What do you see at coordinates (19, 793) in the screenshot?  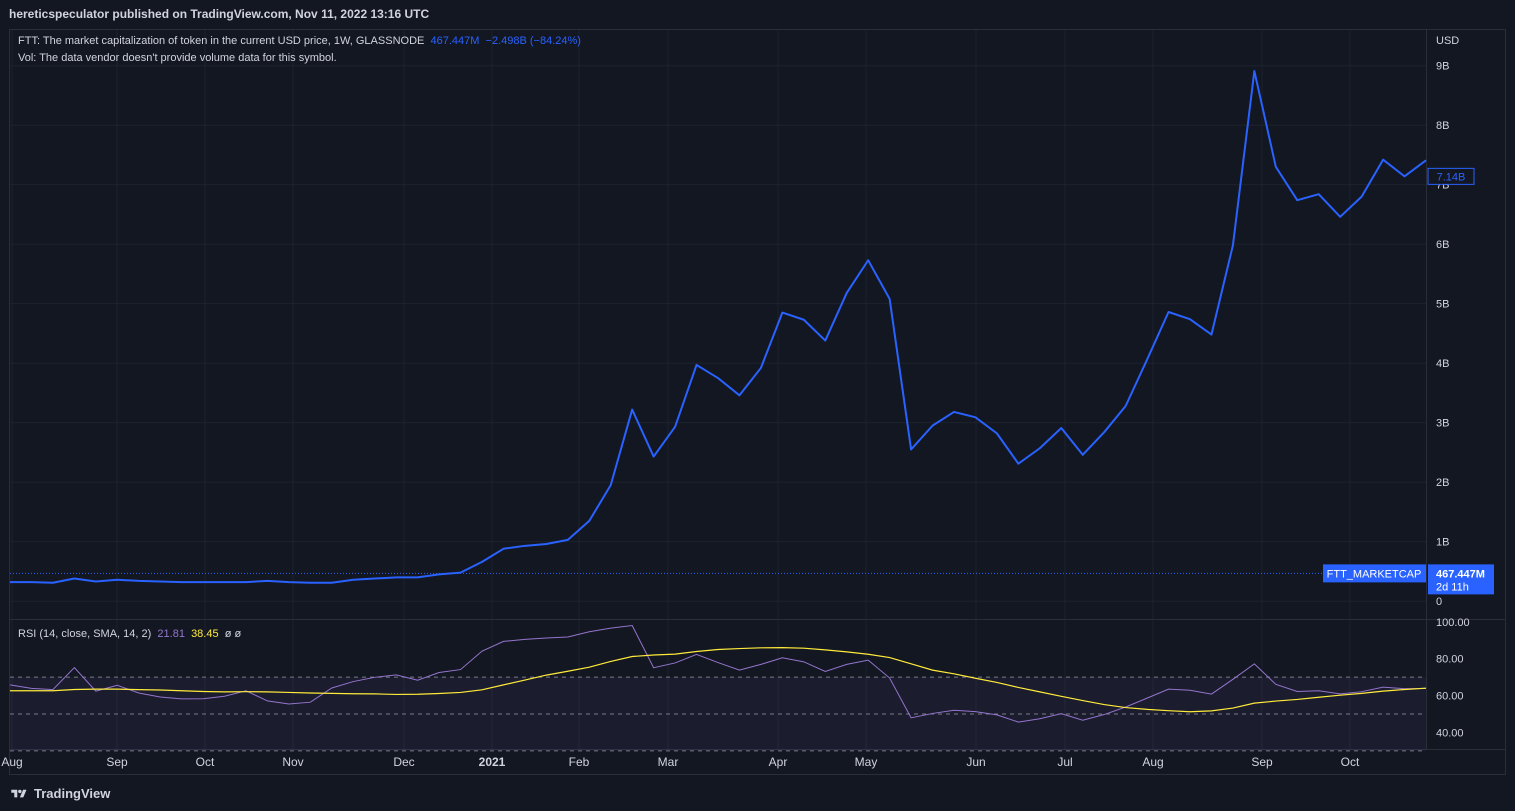 I see `tradingview-logo-icon` at bounding box center [19, 793].